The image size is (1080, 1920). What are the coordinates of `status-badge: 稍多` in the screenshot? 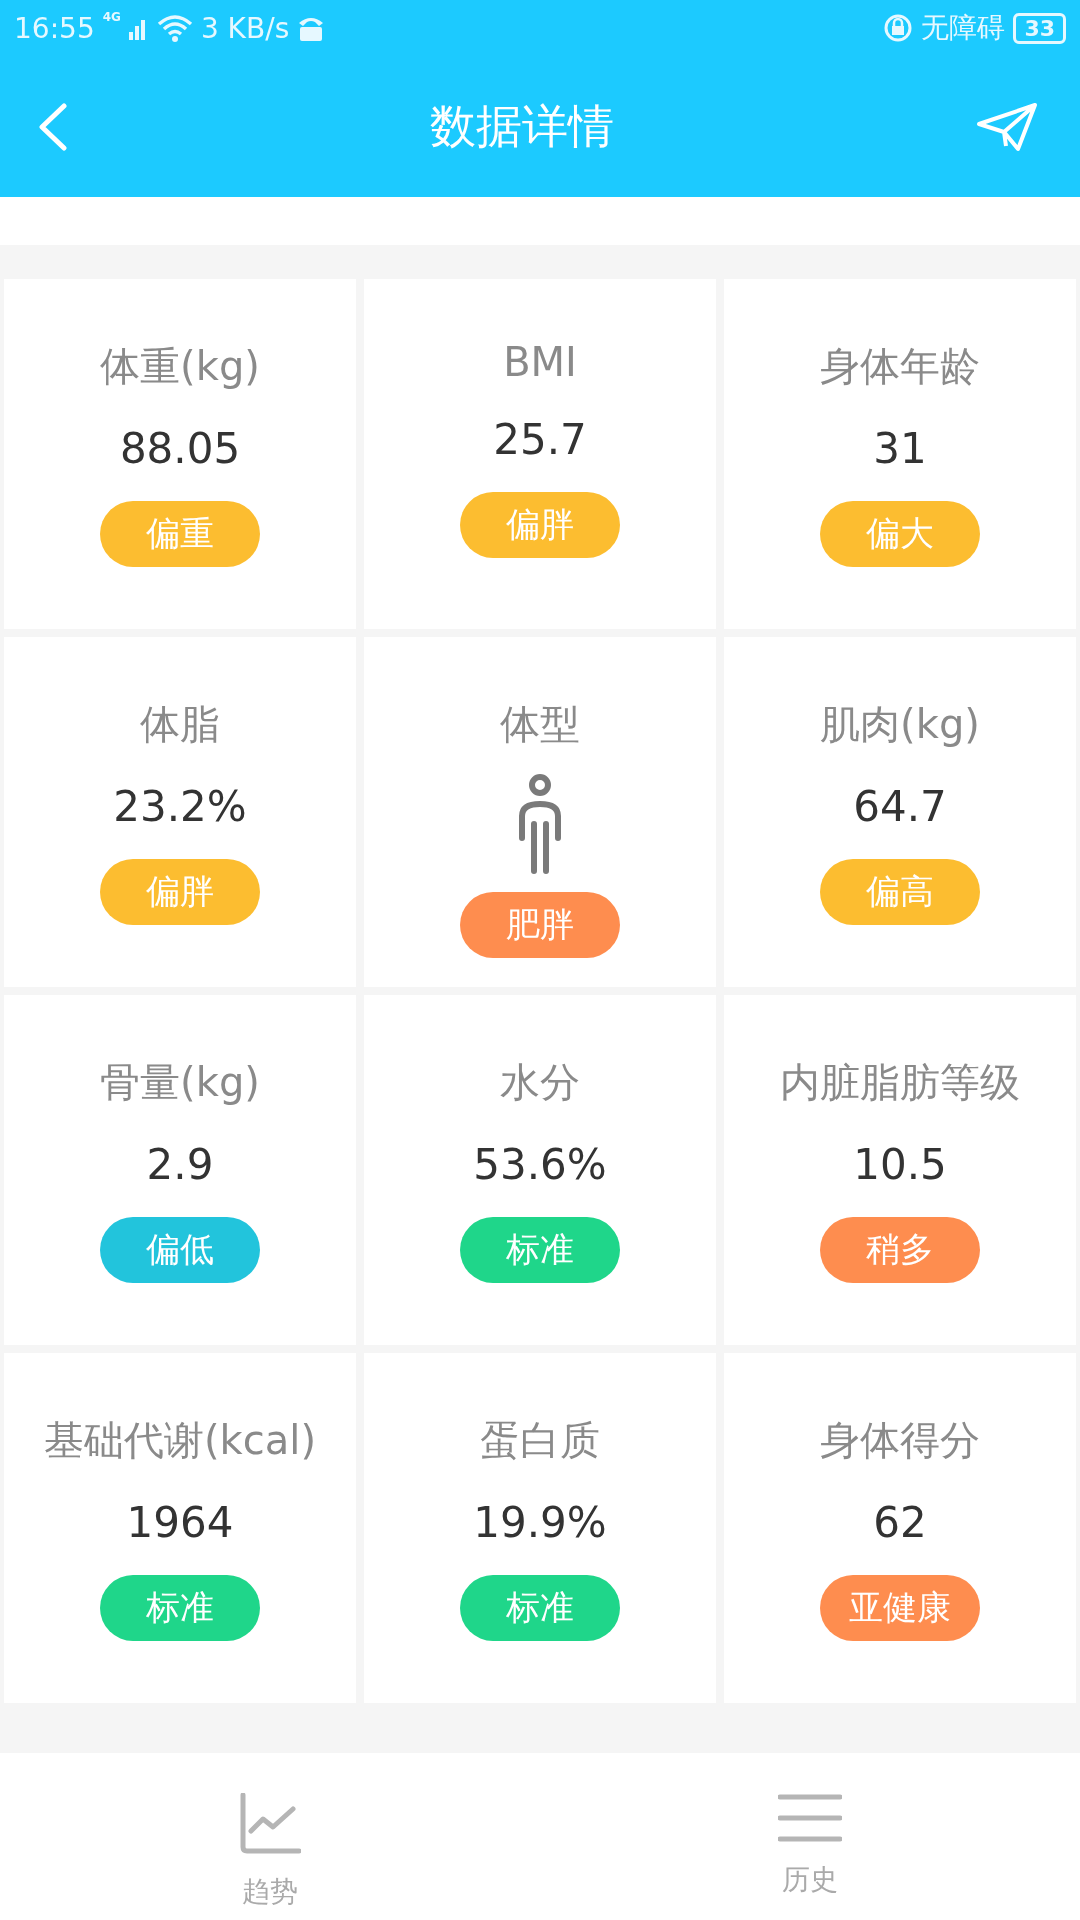 It's located at (900, 1250).